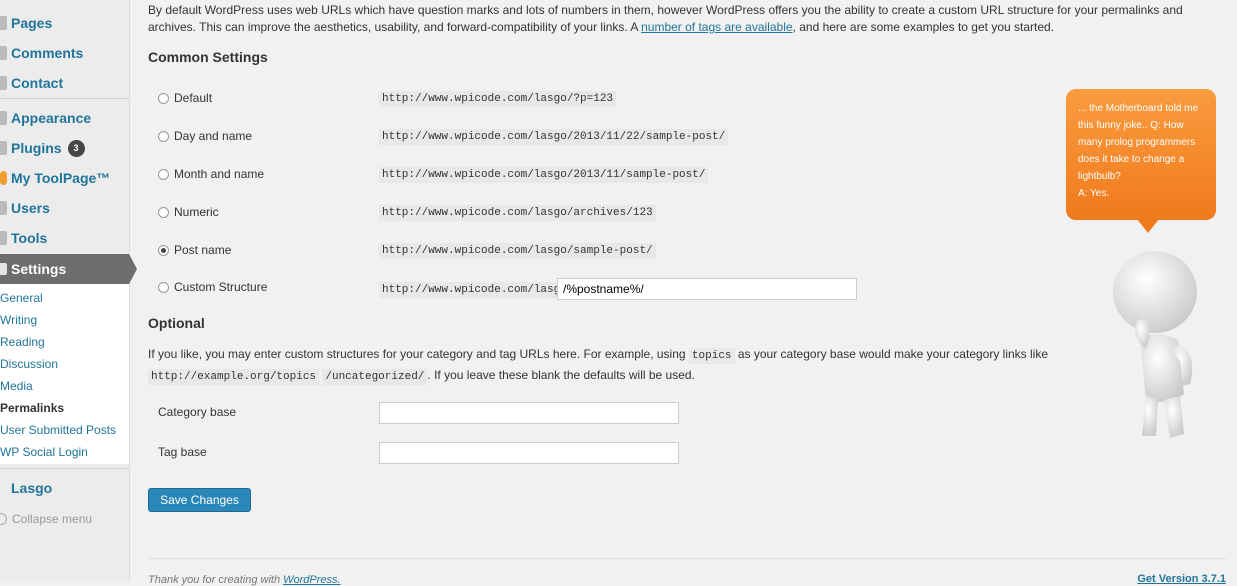 The height and width of the screenshot is (586, 1237). What do you see at coordinates (58, 430) in the screenshot?
I see `submenu-user-submitted-posts: User Submitted Posts` at bounding box center [58, 430].